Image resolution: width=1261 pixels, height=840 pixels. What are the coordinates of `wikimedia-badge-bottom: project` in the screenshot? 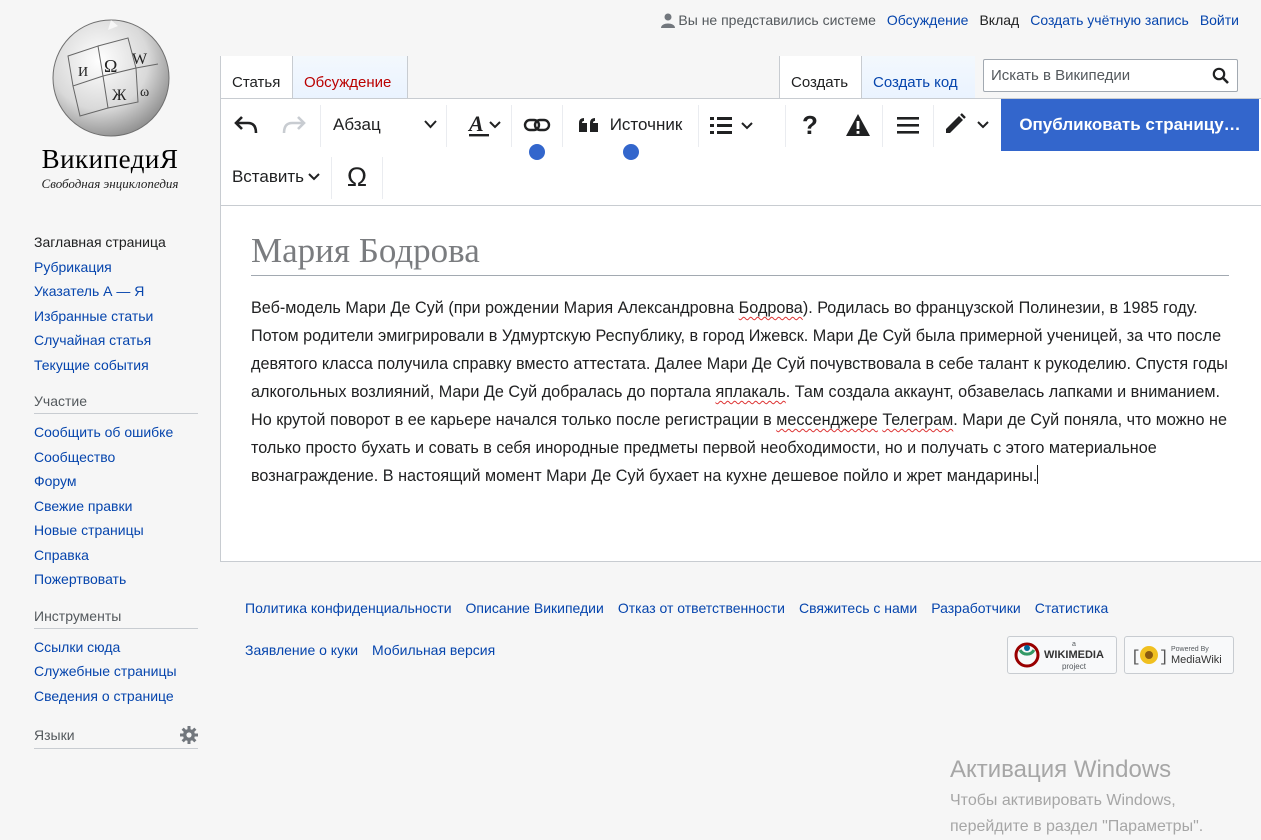 It's located at (1073, 666).